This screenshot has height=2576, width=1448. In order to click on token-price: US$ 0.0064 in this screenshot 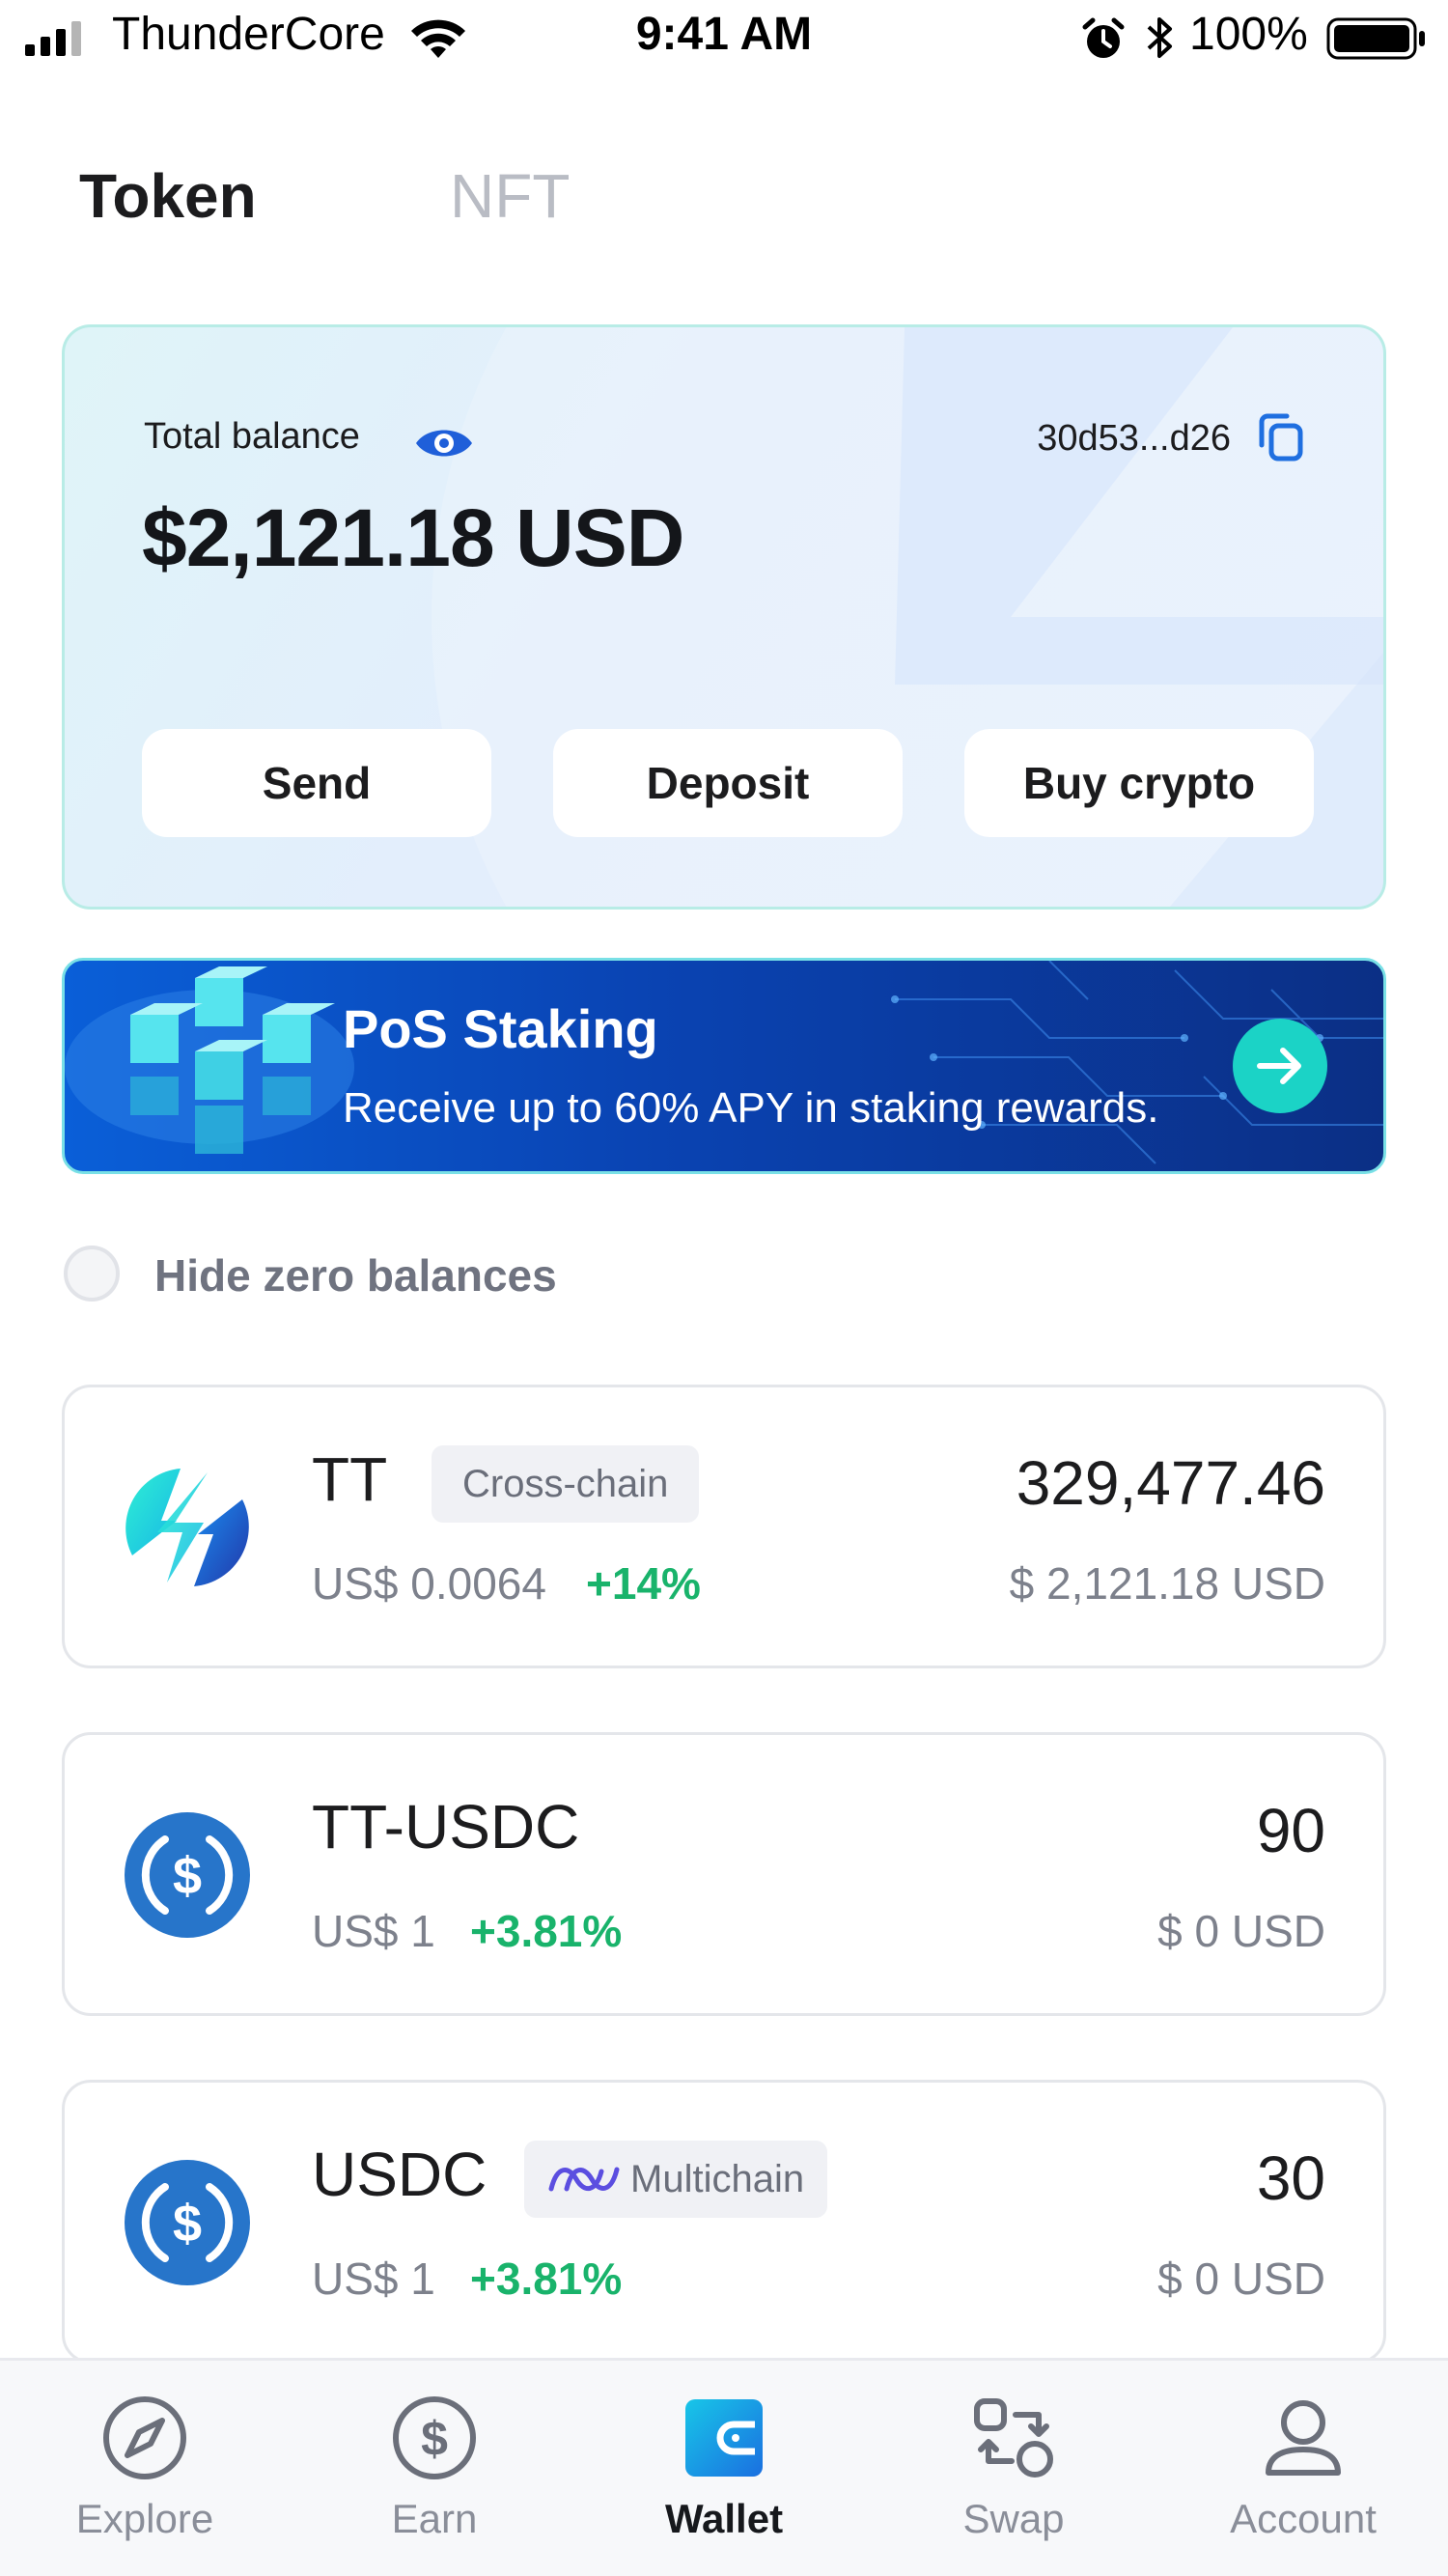, I will do `click(429, 1584)`.